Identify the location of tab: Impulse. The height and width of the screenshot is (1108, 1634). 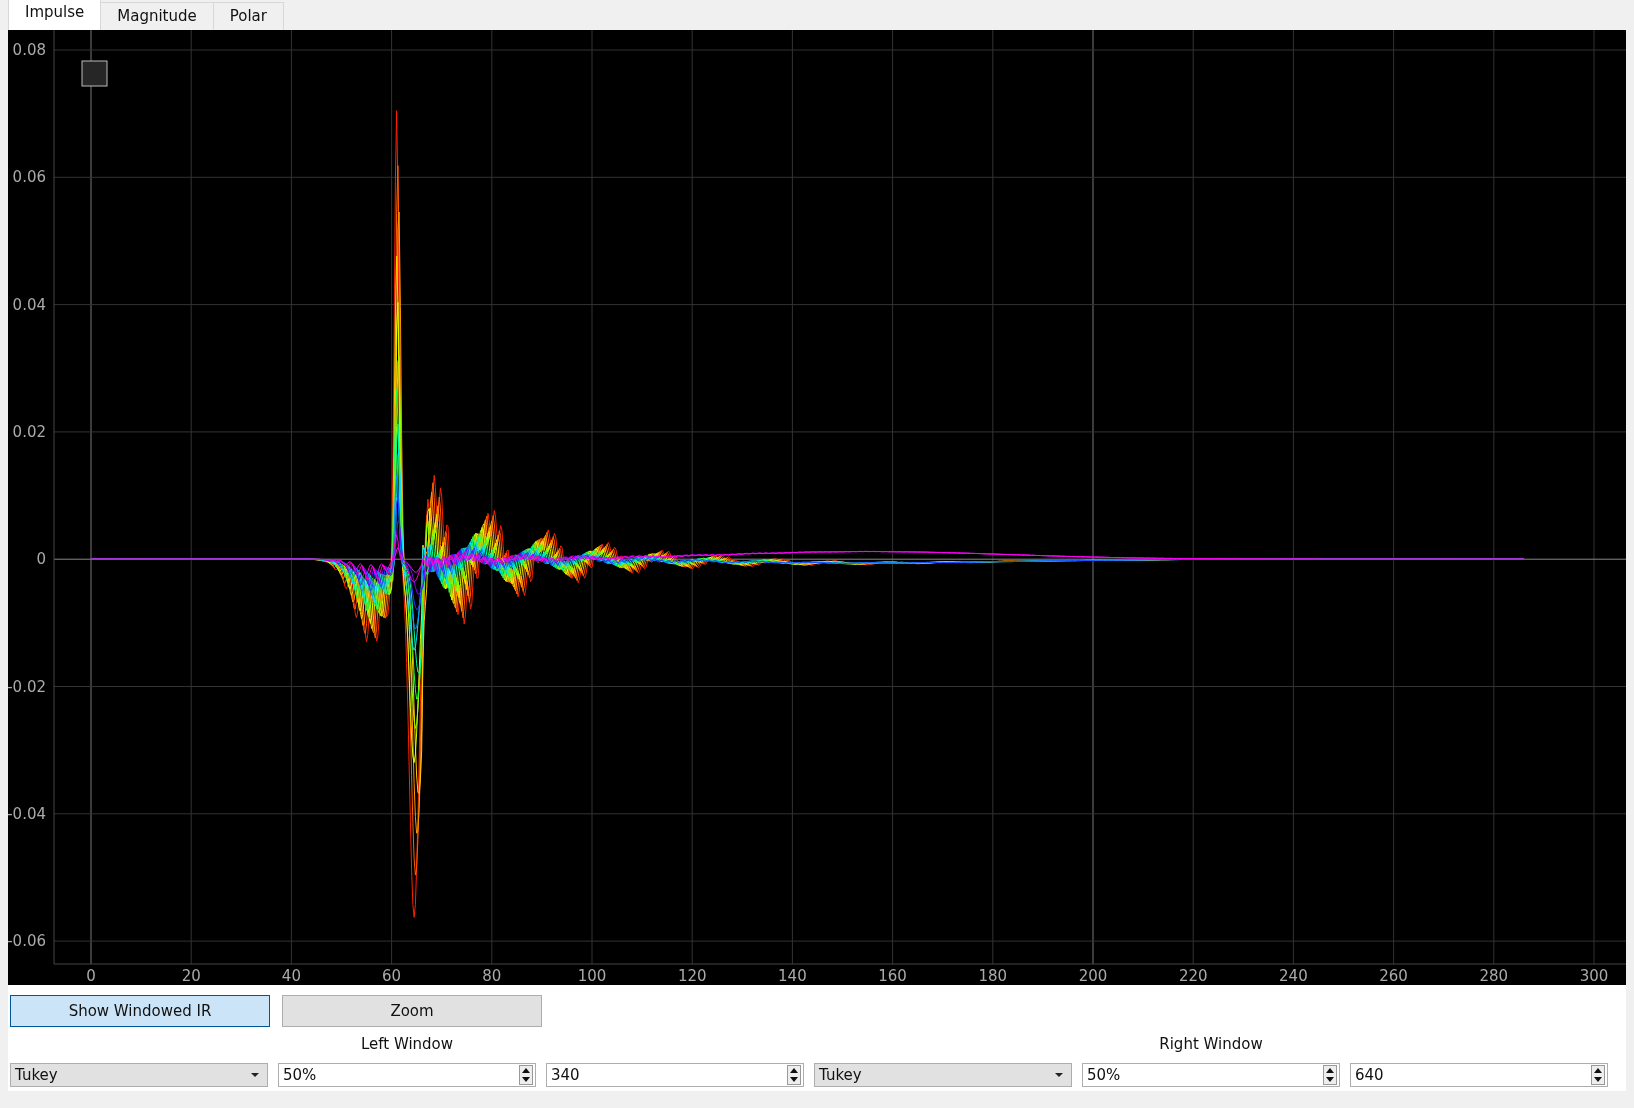
(55, 15).